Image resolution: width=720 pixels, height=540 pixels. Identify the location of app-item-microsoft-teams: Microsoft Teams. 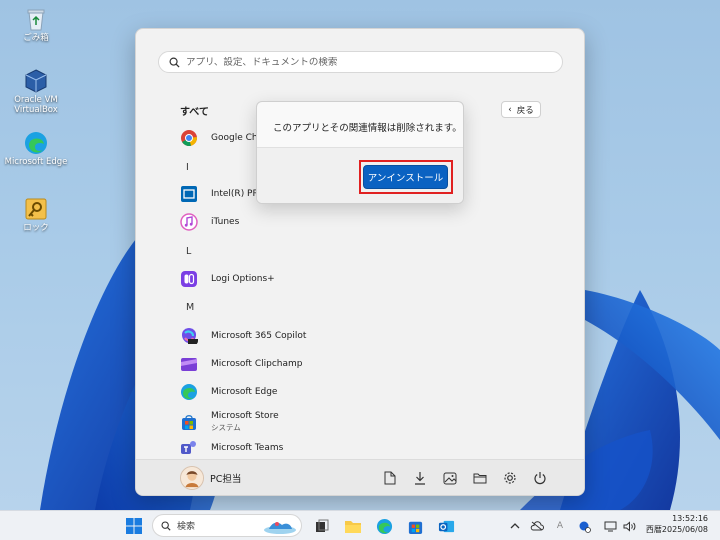
(231, 448).